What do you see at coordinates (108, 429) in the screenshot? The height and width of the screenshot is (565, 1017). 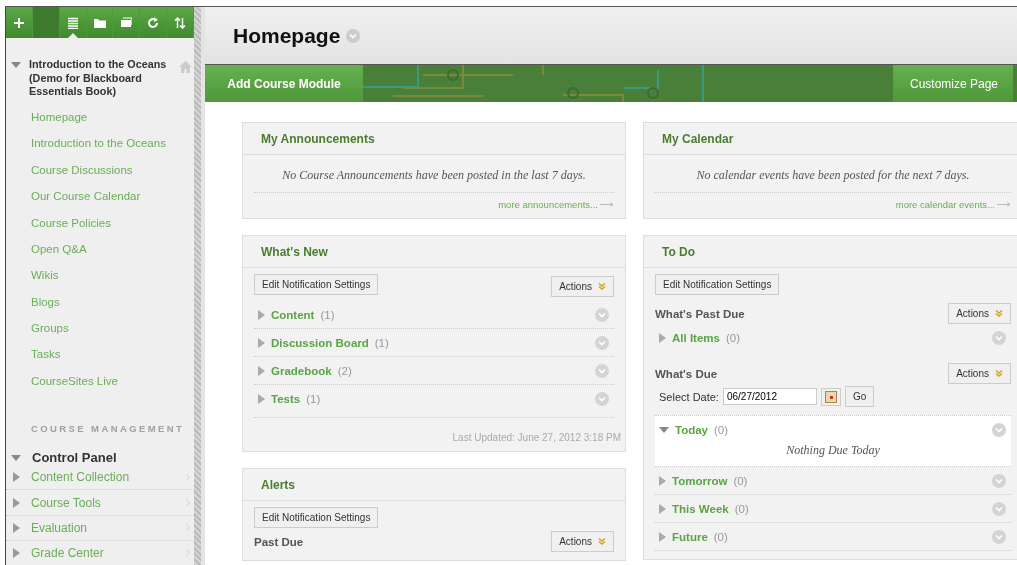 I see `section-heading: COURSE MANAGEMENT` at bounding box center [108, 429].